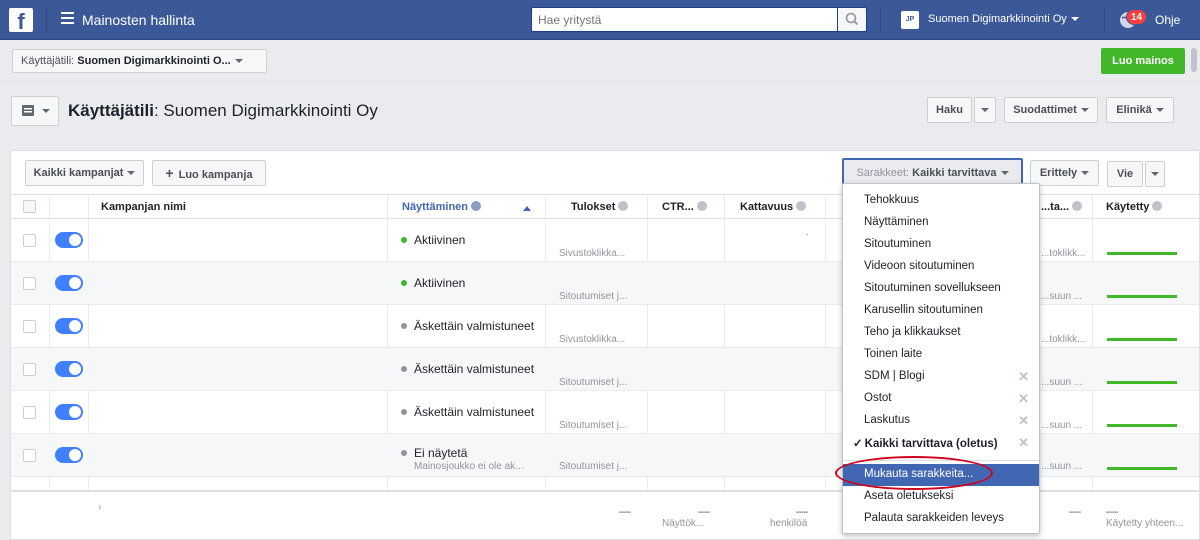  What do you see at coordinates (138, 20) in the screenshot?
I see `app-title: Mainosten hallinta` at bounding box center [138, 20].